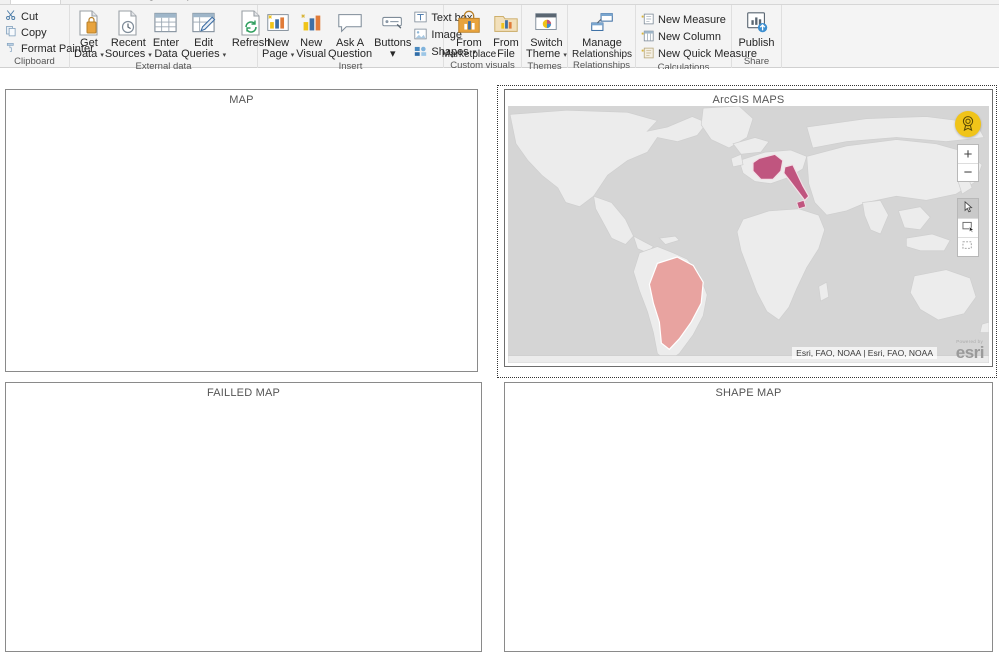 This screenshot has height=669, width=999. Describe the element at coordinates (469, 54) in the screenshot. I see `from-marketplace-label-2: Marketplace` at that location.